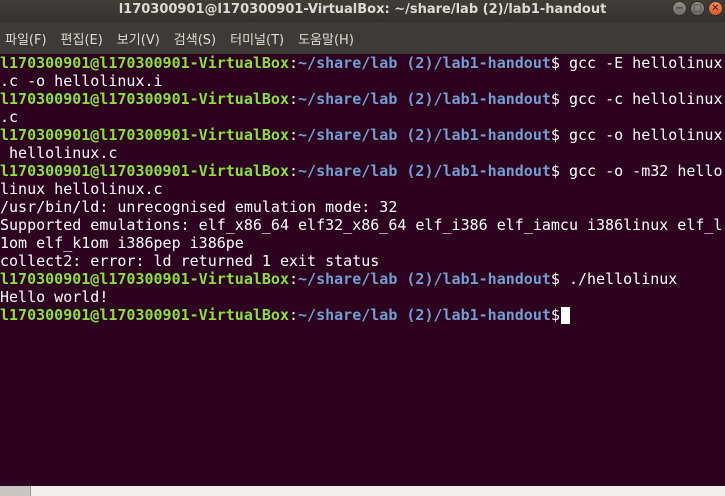  Describe the element at coordinates (26, 38) in the screenshot. I see `menu-file: 파일(F)` at that location.